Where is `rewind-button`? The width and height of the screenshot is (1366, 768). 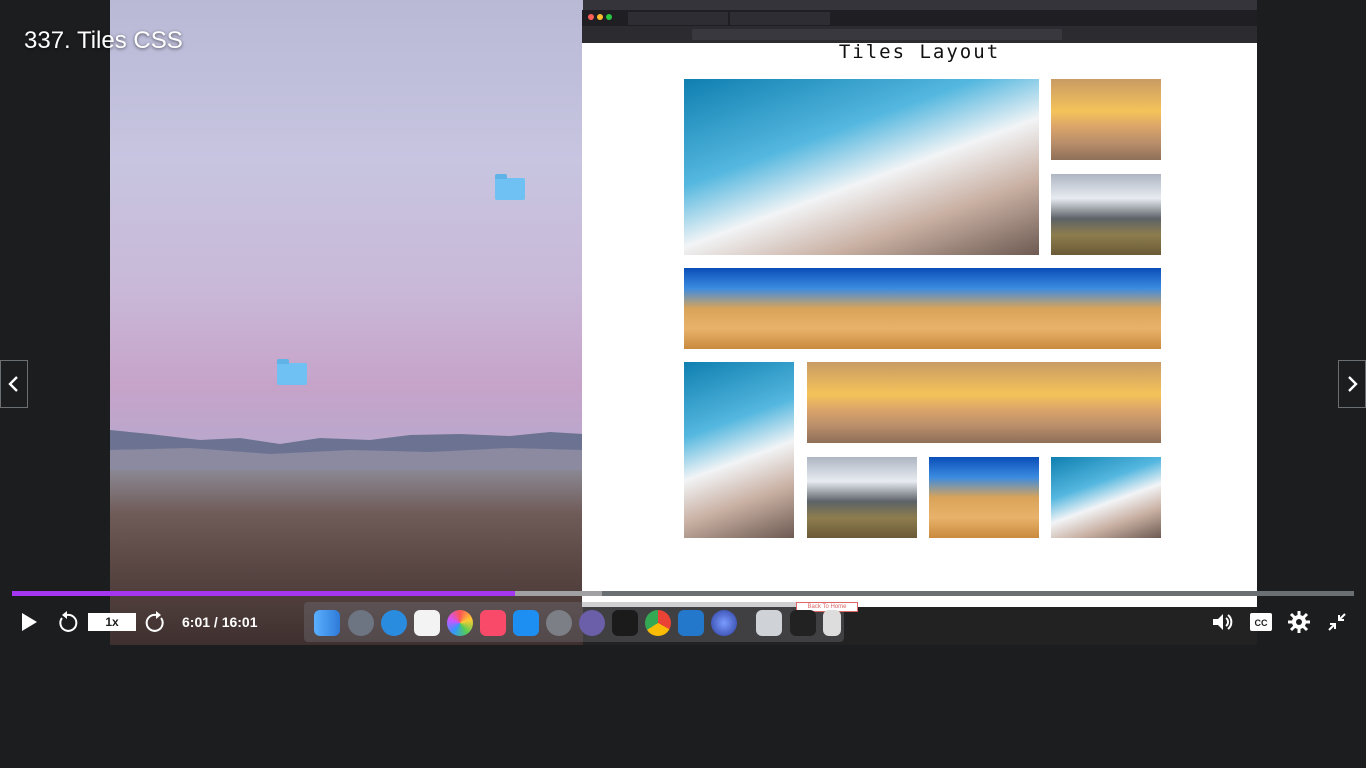 rewind-button is located at coordinates (67, 622).